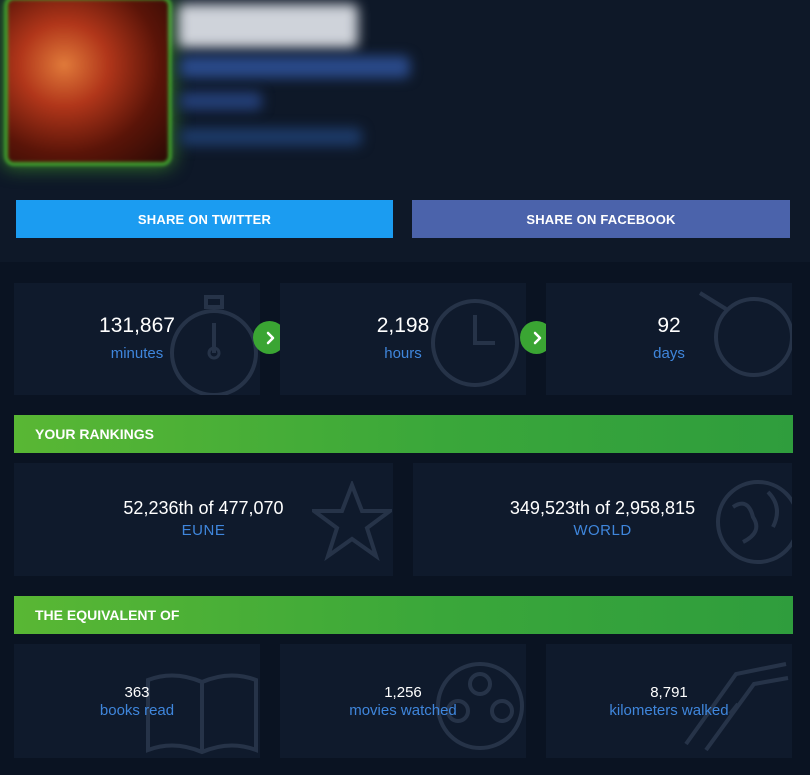 The width and height of the screenshot is (810, 775). I want to click on walked-value: 8,791, so click(669, 692).